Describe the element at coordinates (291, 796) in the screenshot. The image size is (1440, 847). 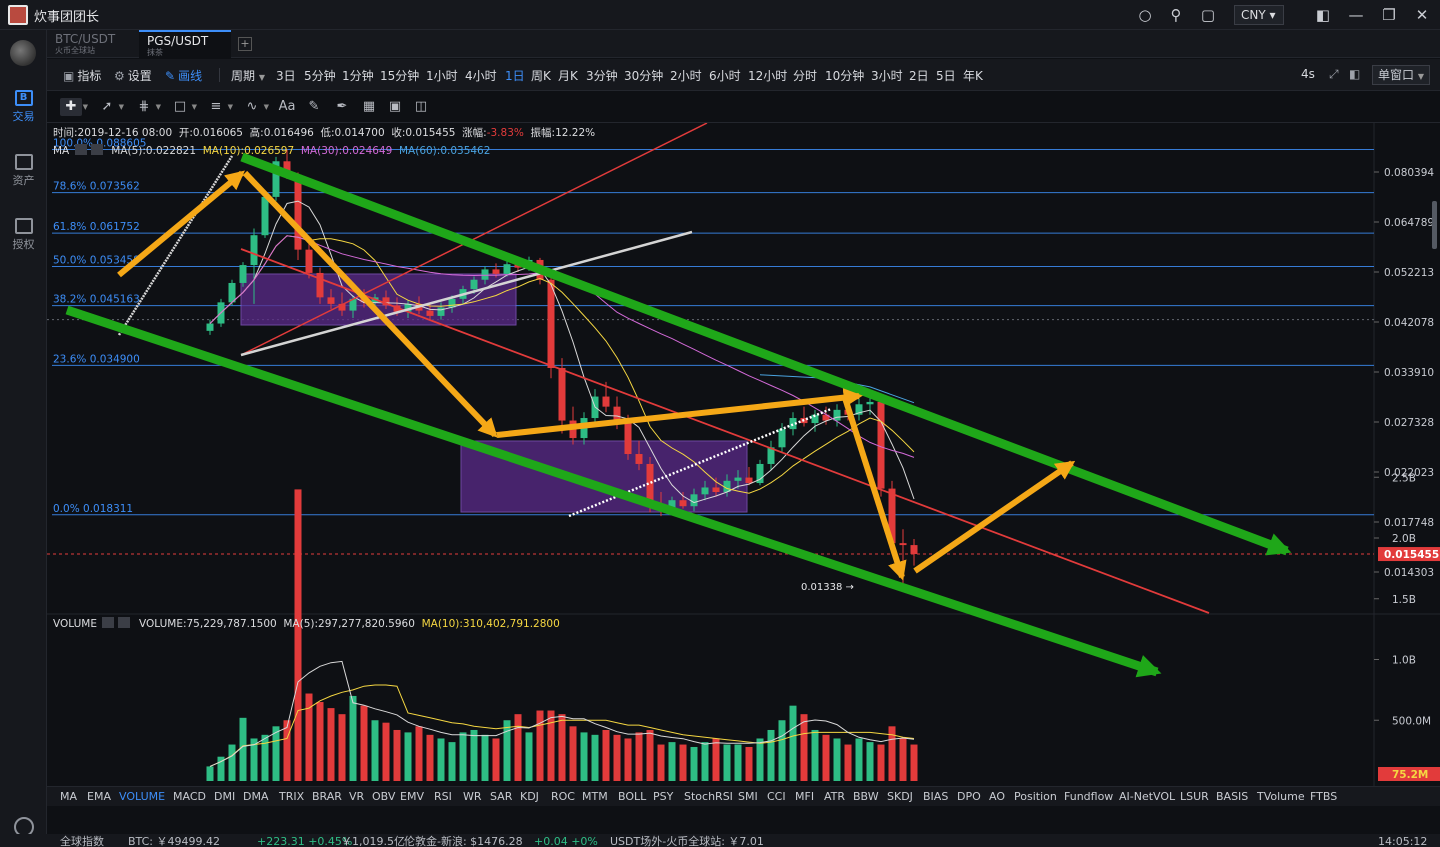
I see `indicator-trix: TRIX` at that location.